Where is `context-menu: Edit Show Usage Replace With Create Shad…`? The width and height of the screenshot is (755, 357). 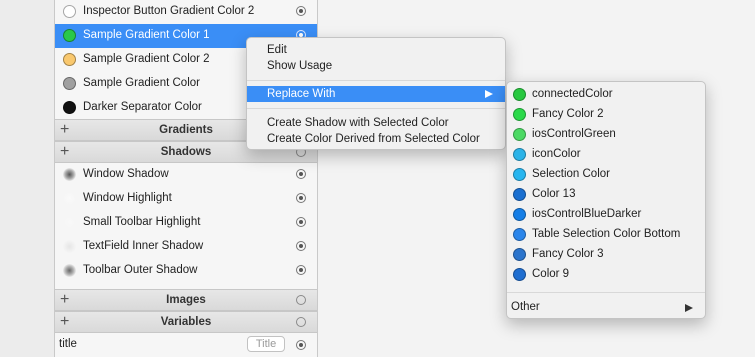
context-menu: Edit Show Usage Replace With Create Shad… is located at coordinates (376, 93).